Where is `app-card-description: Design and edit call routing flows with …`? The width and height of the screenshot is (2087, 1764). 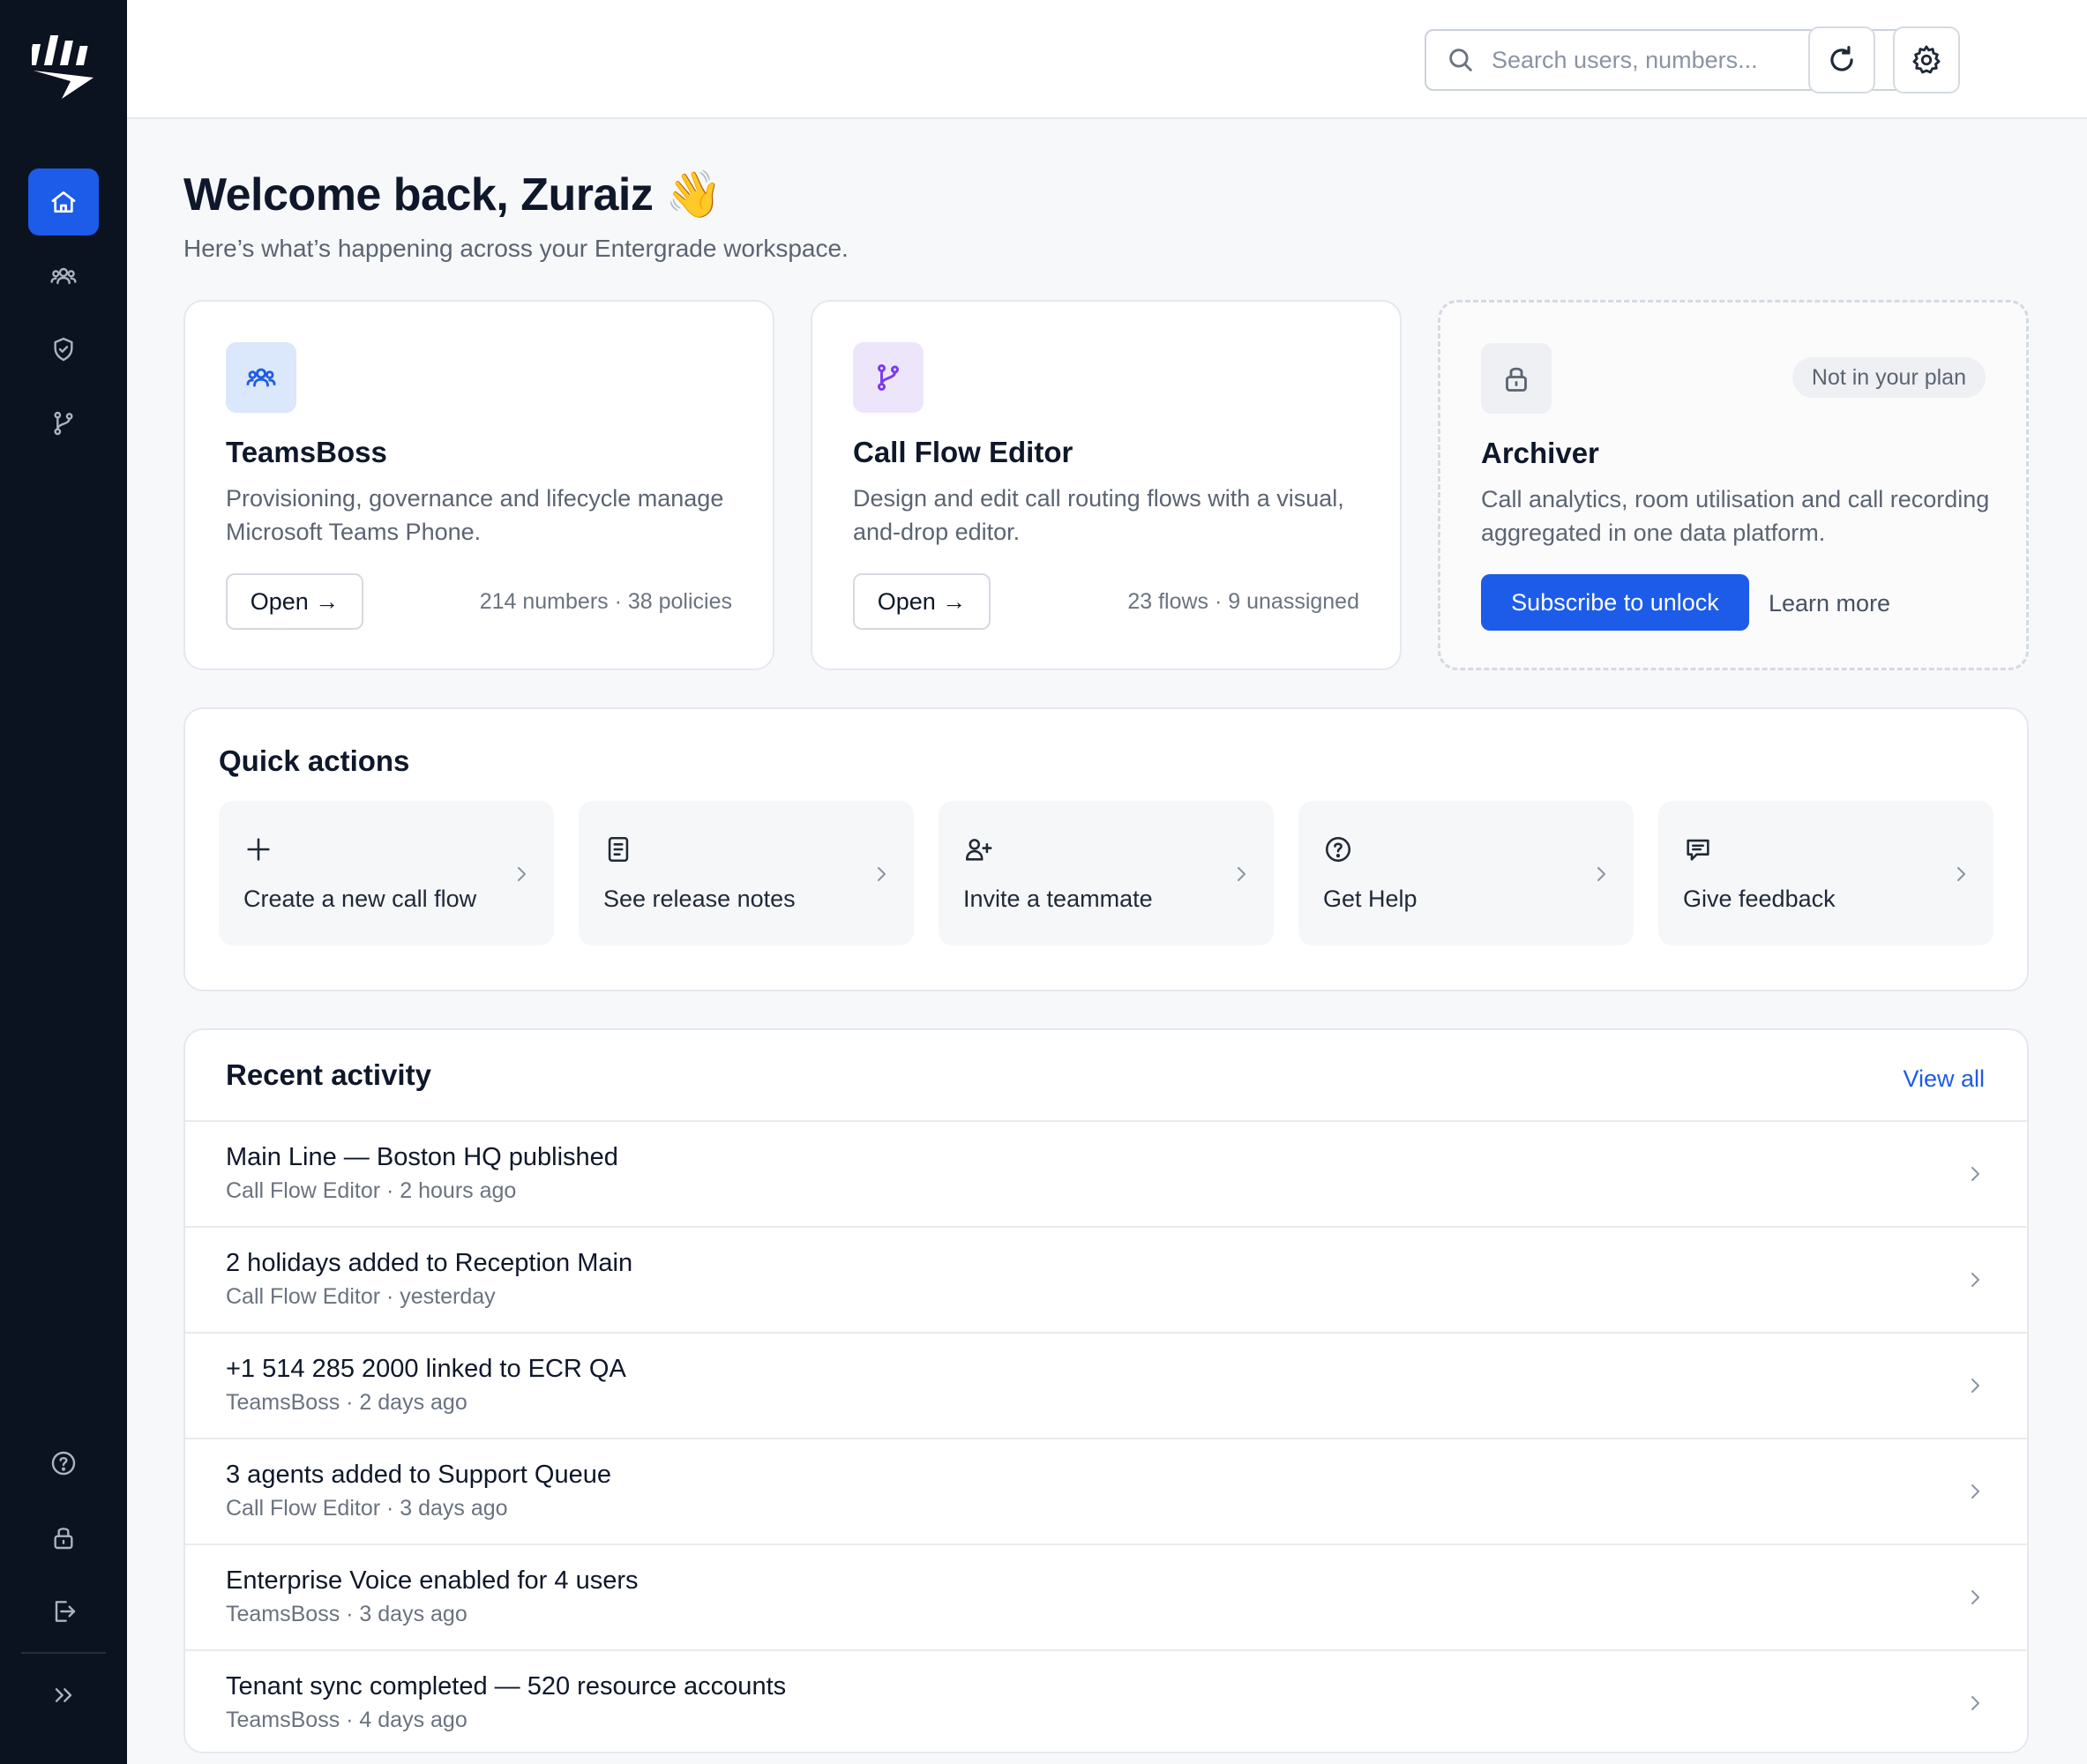
app-card-description: Design and edit call routing flows with … is located at coordinates (1098, 515).